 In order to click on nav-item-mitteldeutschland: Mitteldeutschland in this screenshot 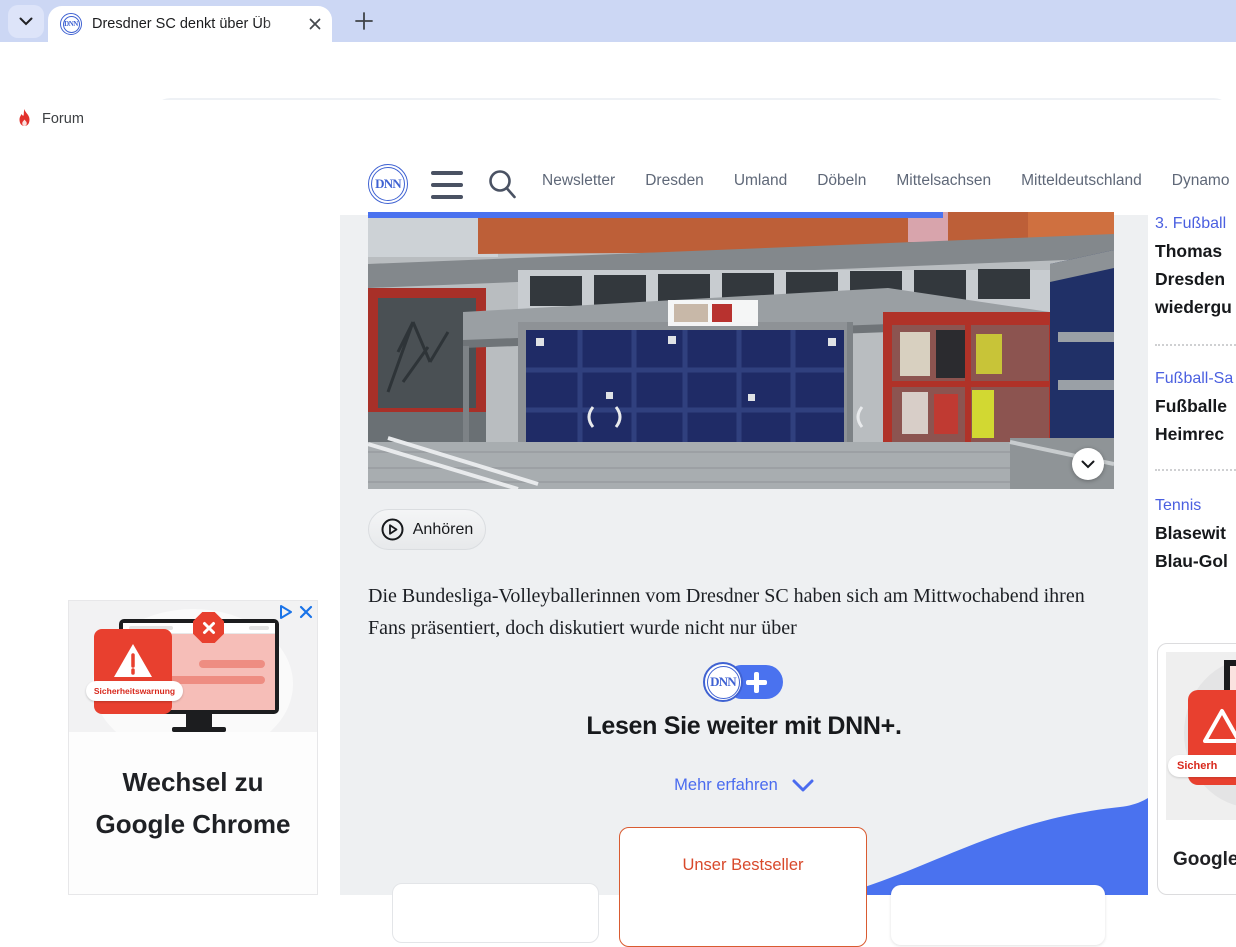, I will do `click(1081, 181)`.